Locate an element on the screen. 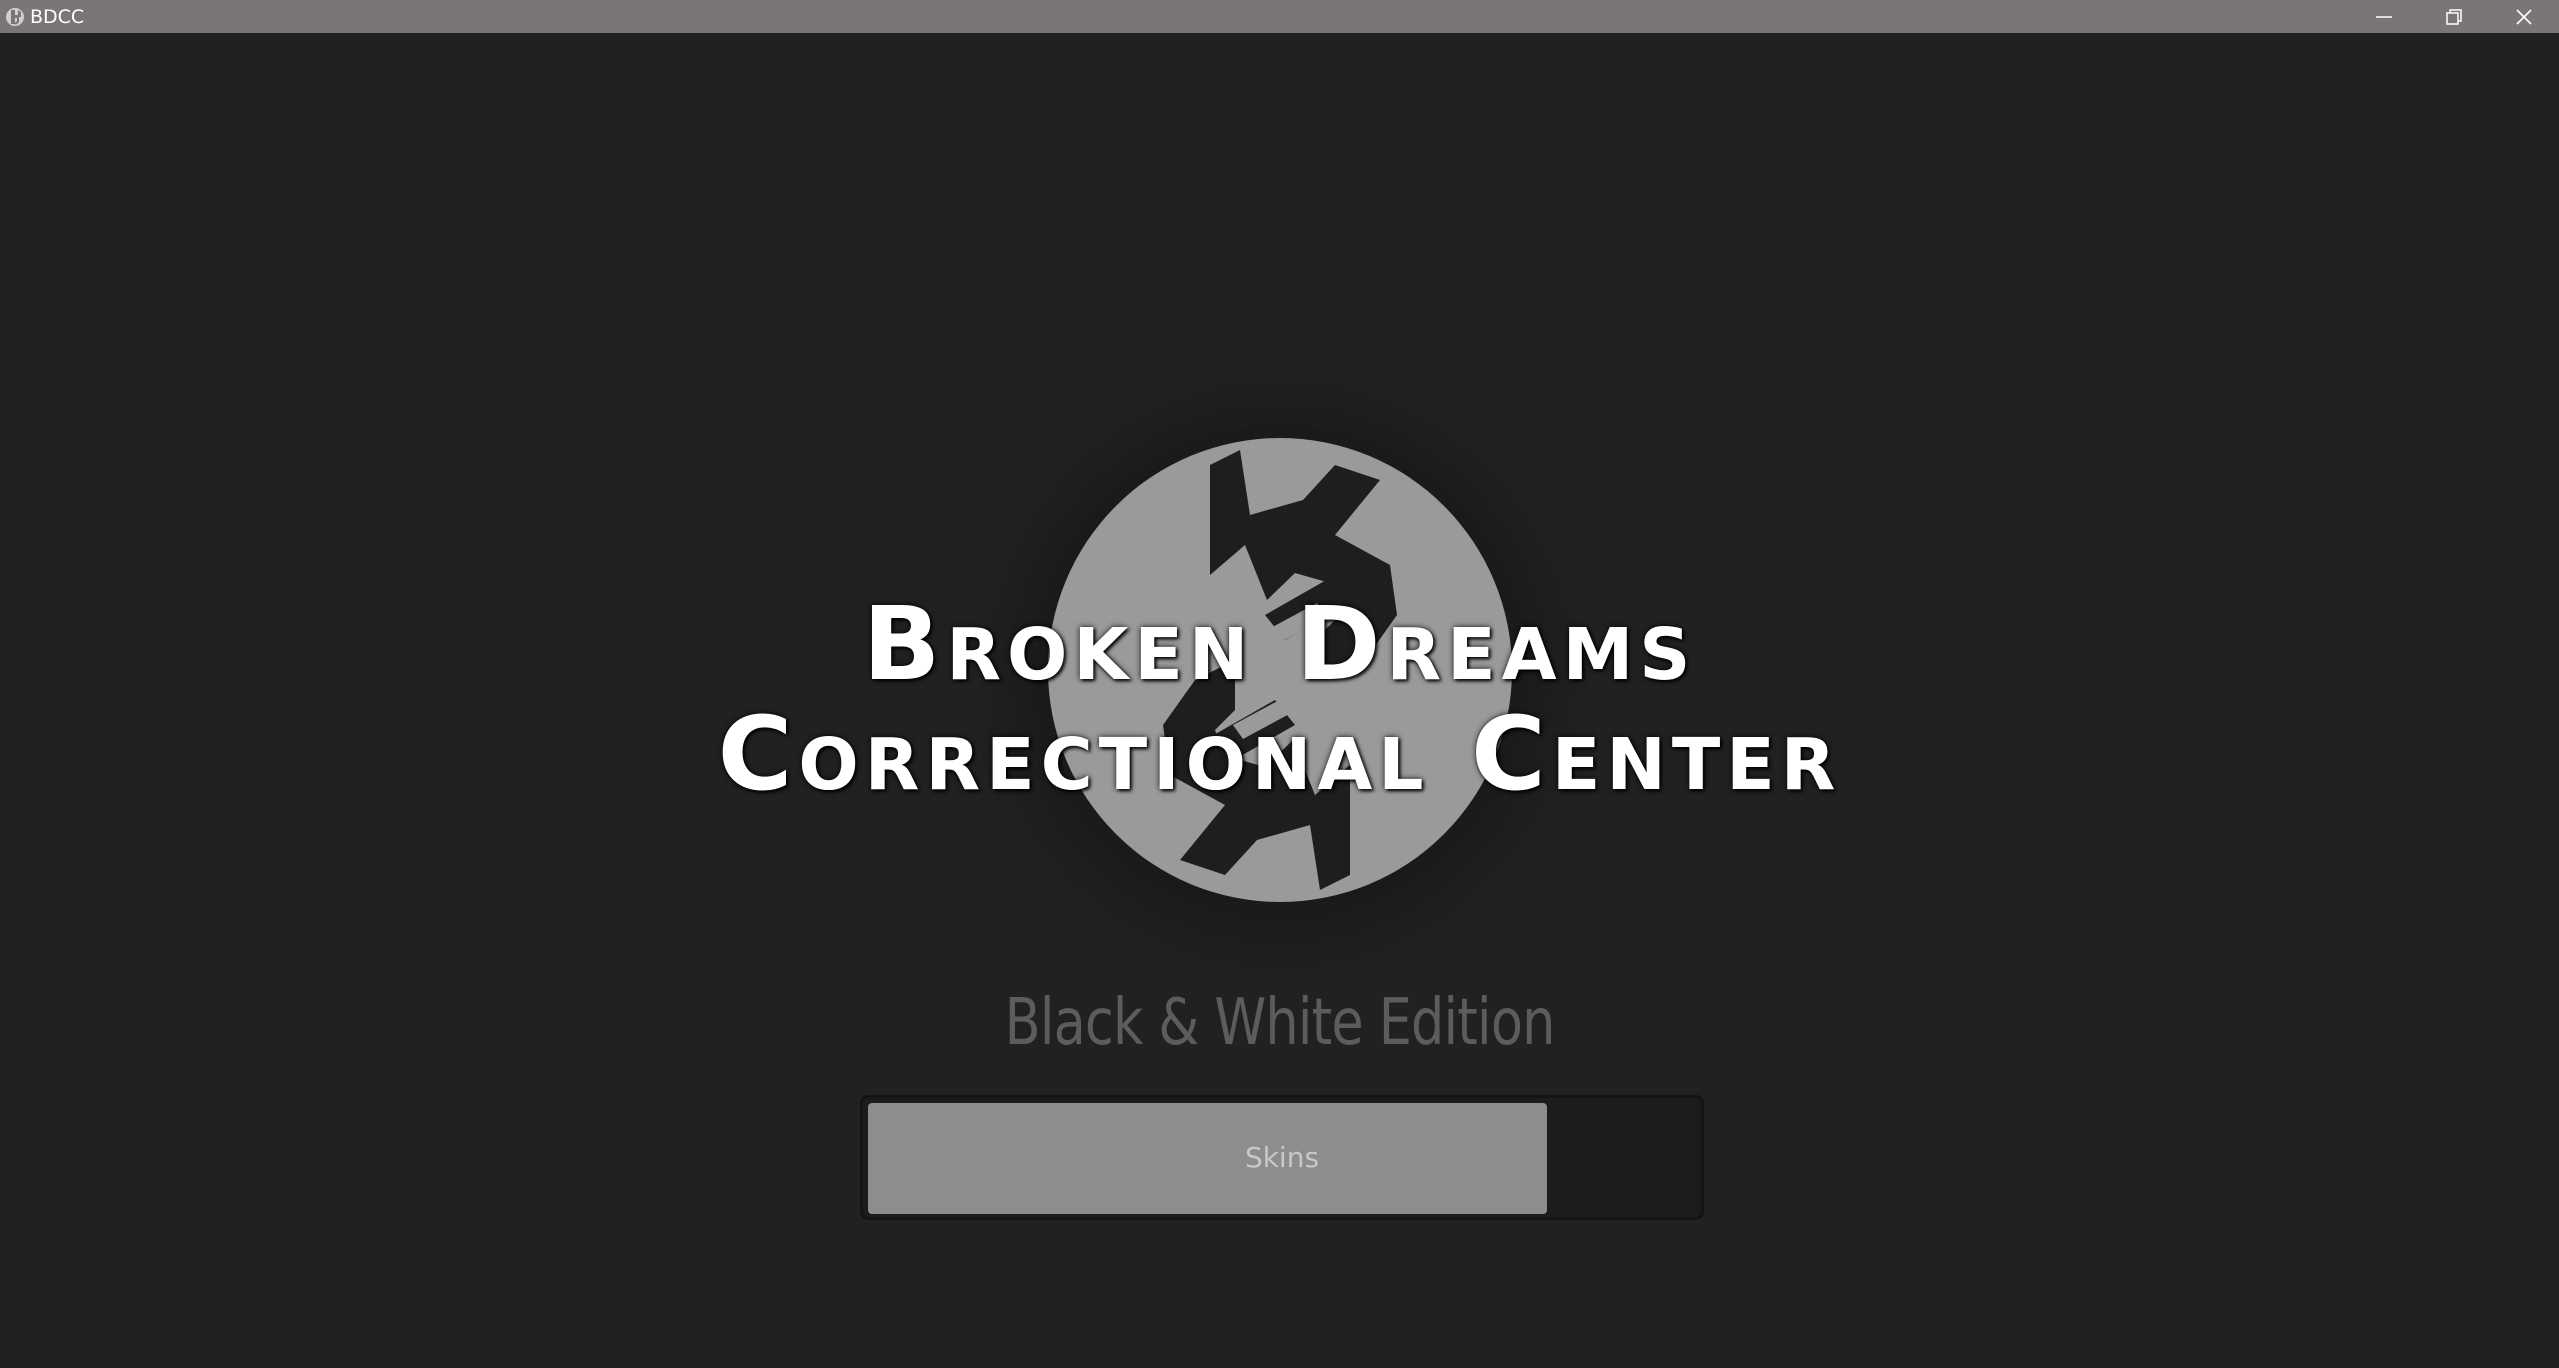 The height and width of the screenshot is (1368, 2559). restore-icon is located at coordinates (2454, 17).